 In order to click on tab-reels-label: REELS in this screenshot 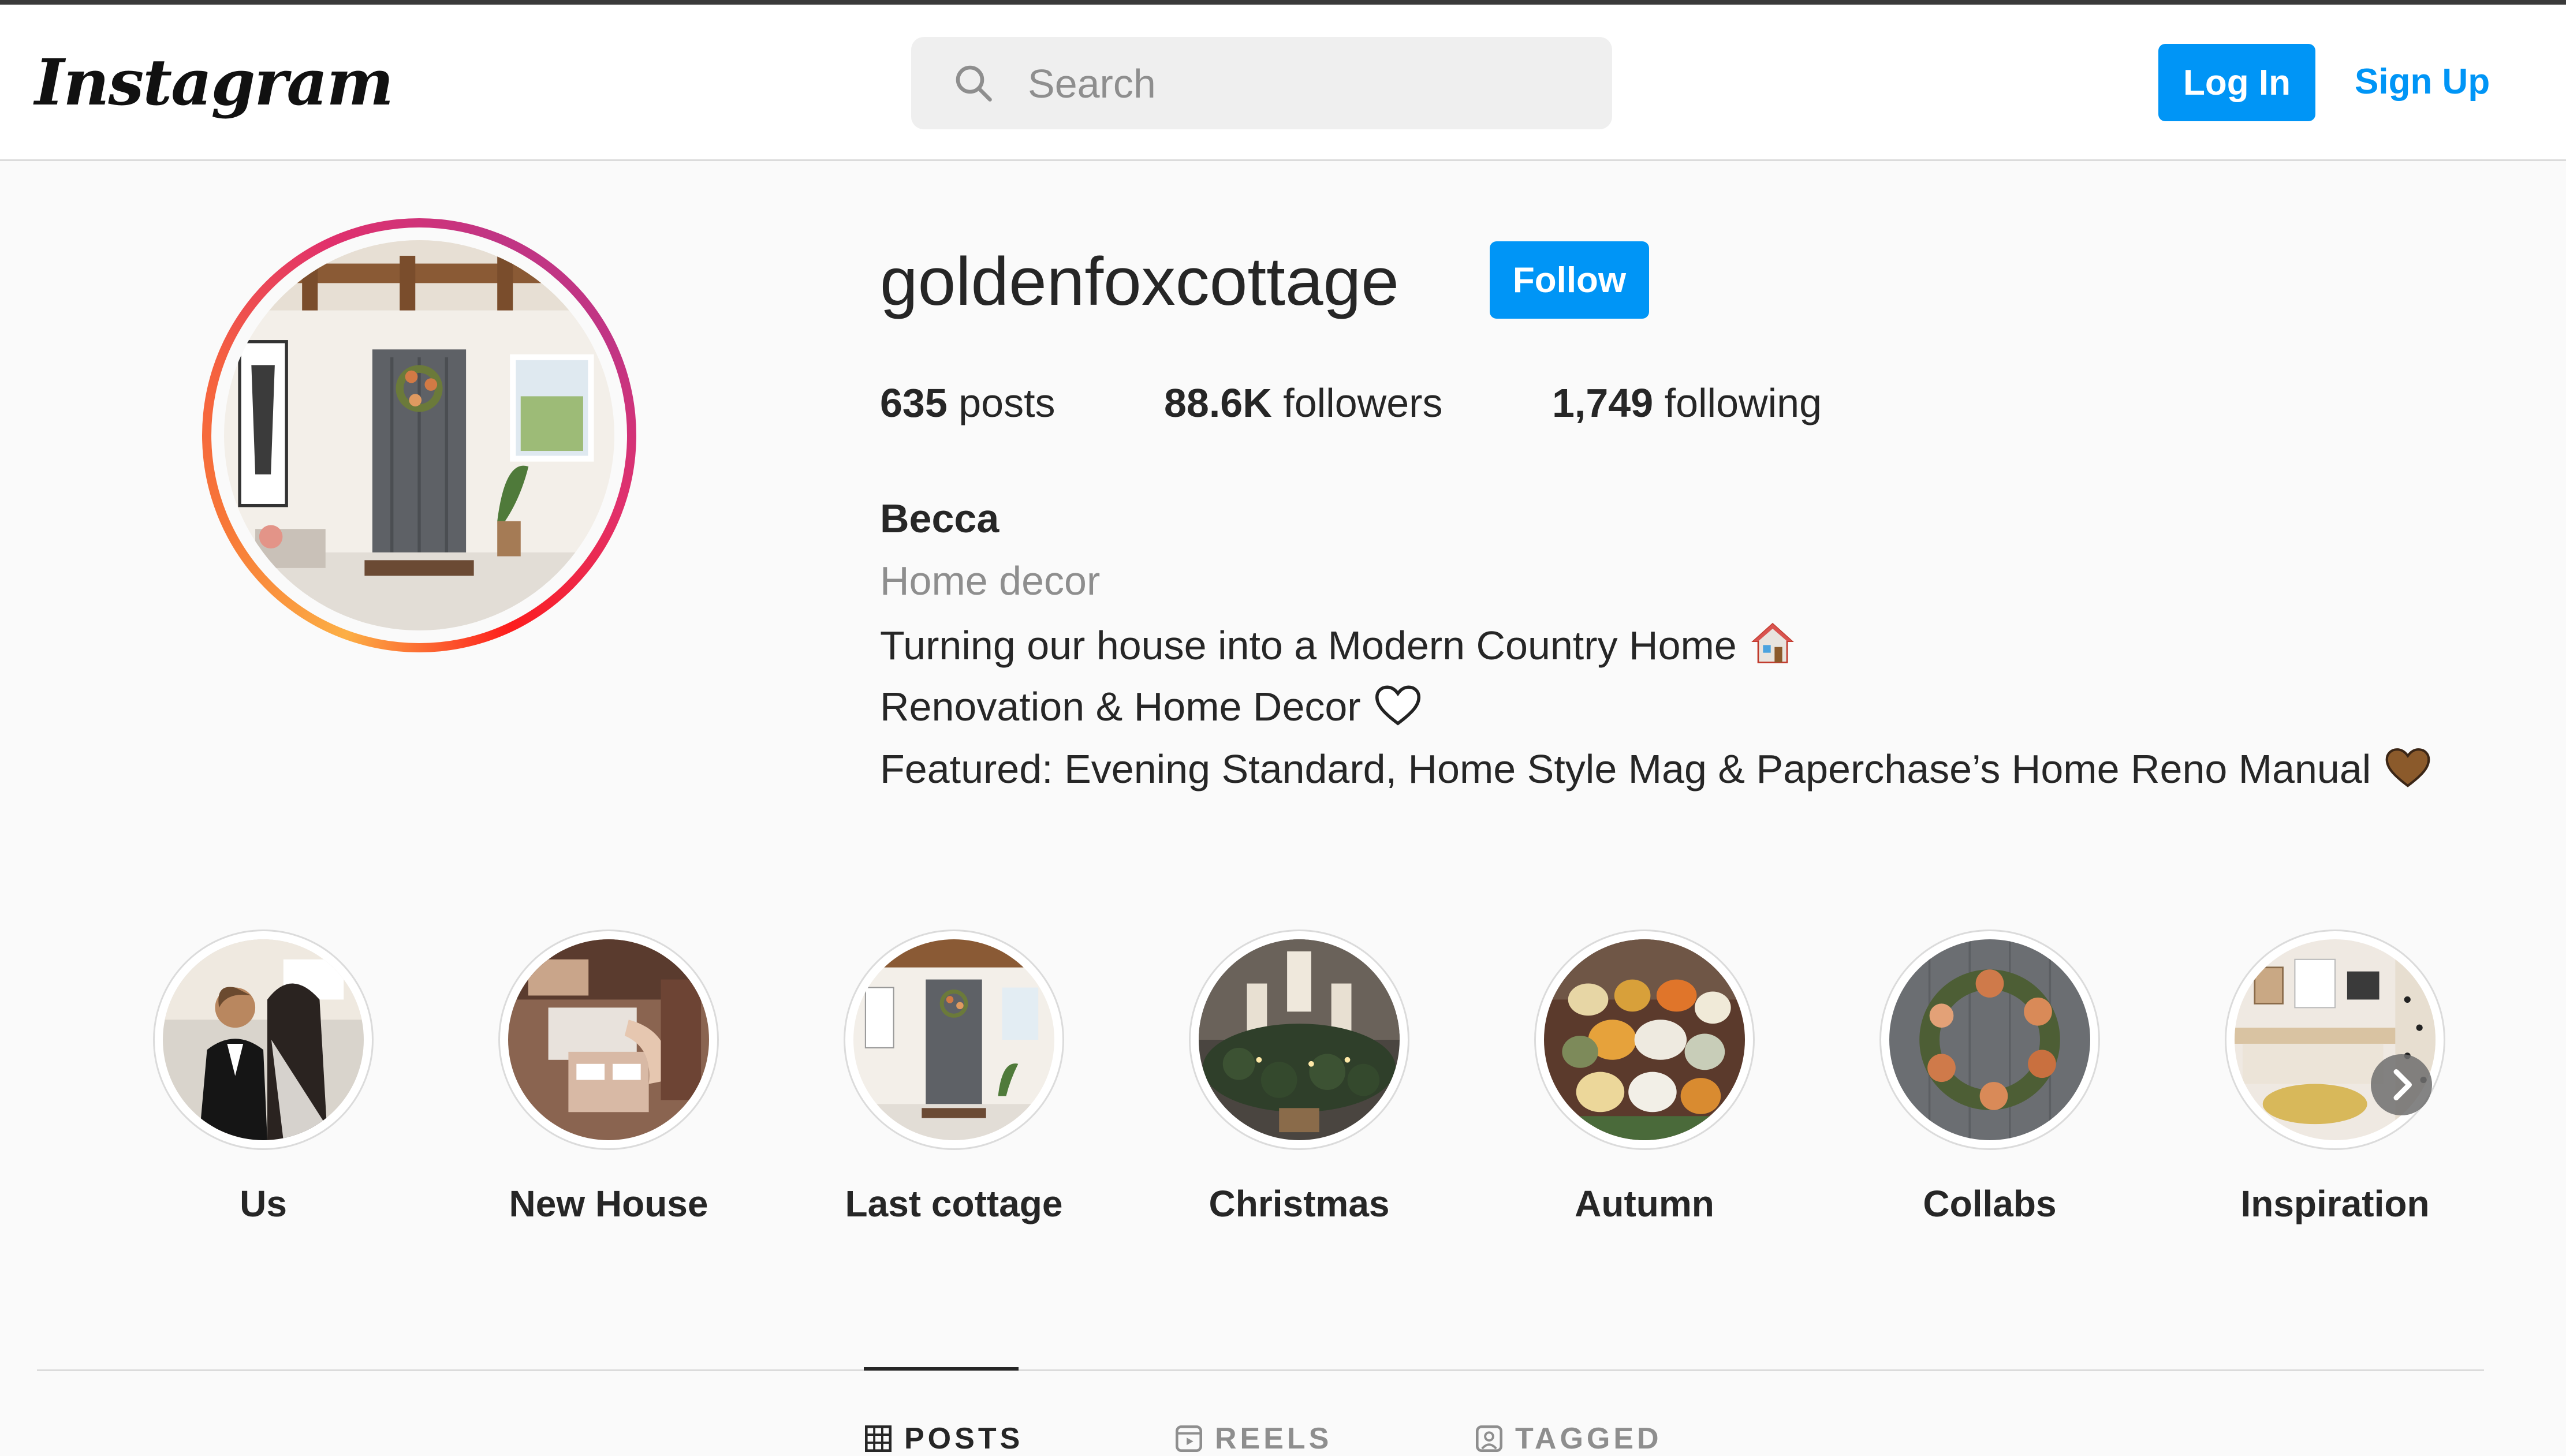, I will do `click(1274, 1438)`.